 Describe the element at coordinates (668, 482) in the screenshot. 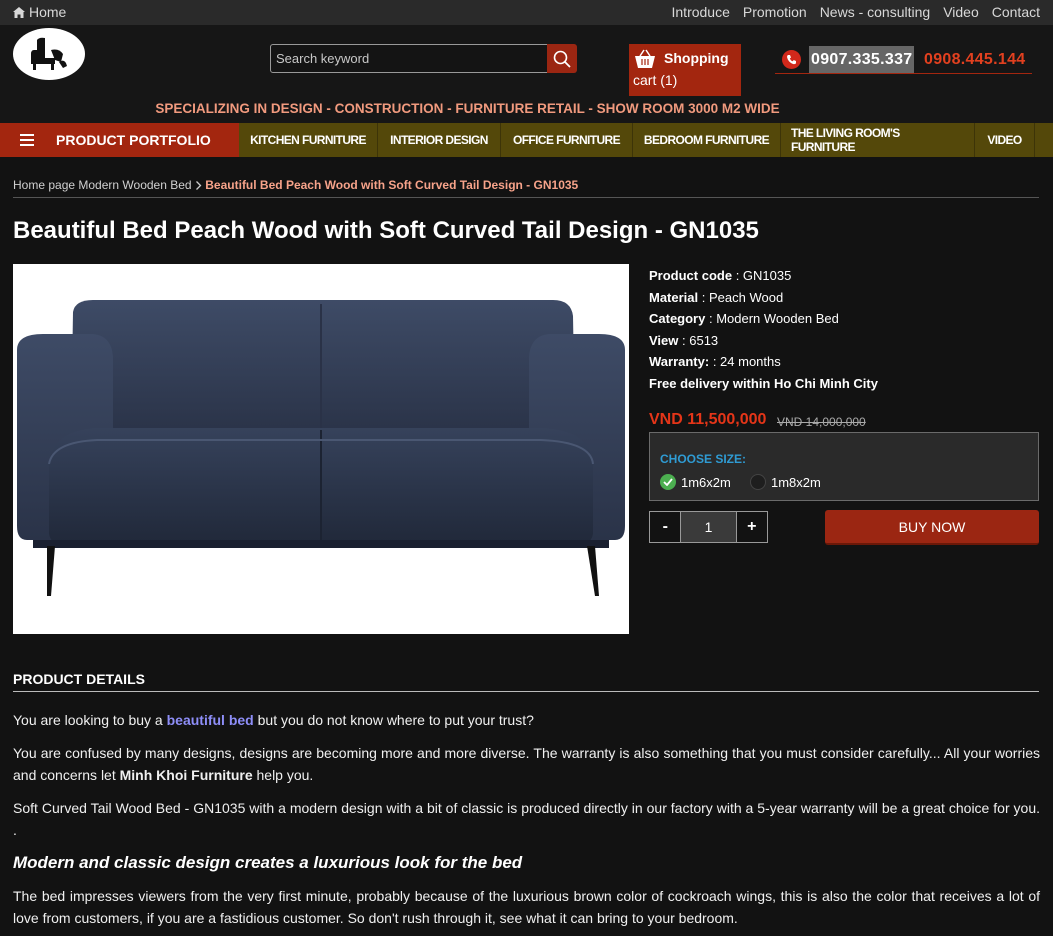

I see `check-icon` at that location.